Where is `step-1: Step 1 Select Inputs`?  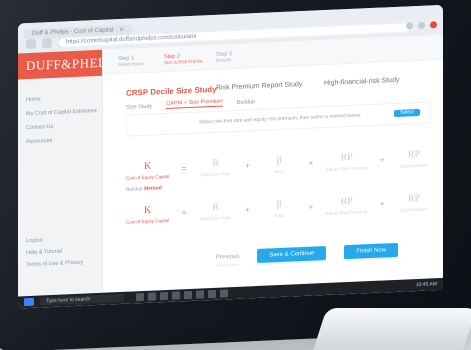
step-1: Step 1 Select Inputs is located at coordinates (131, 61).